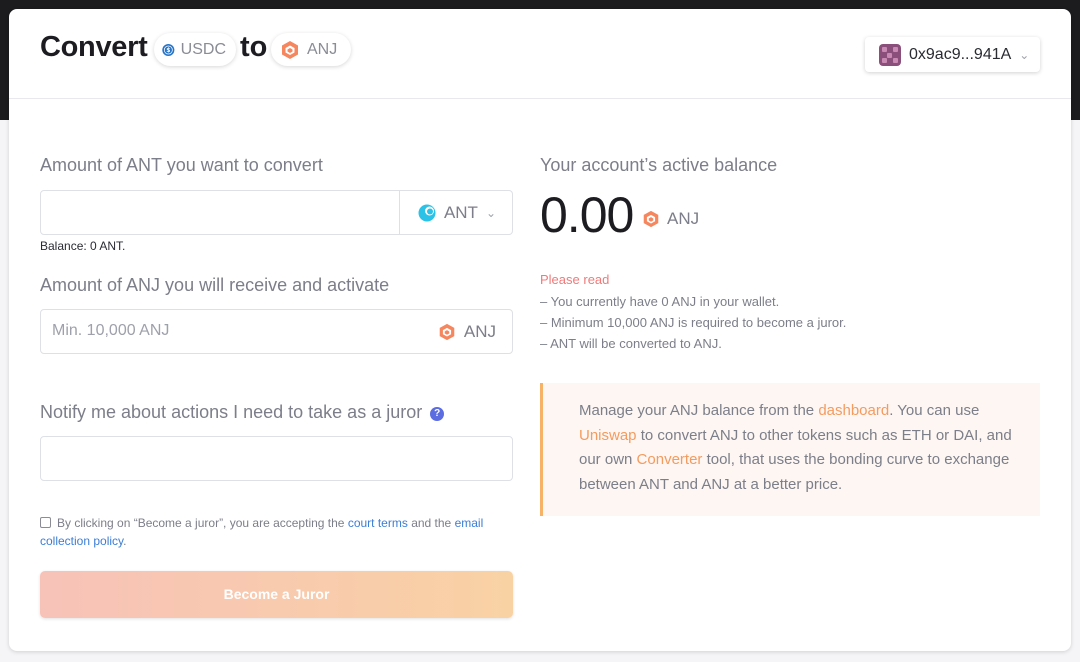 This screenshot has width=1080, height=662. What do you see at coordinates (431, 523) in the screenshot?
I see `terms-middle: and the` at bounding box center [431, 523].